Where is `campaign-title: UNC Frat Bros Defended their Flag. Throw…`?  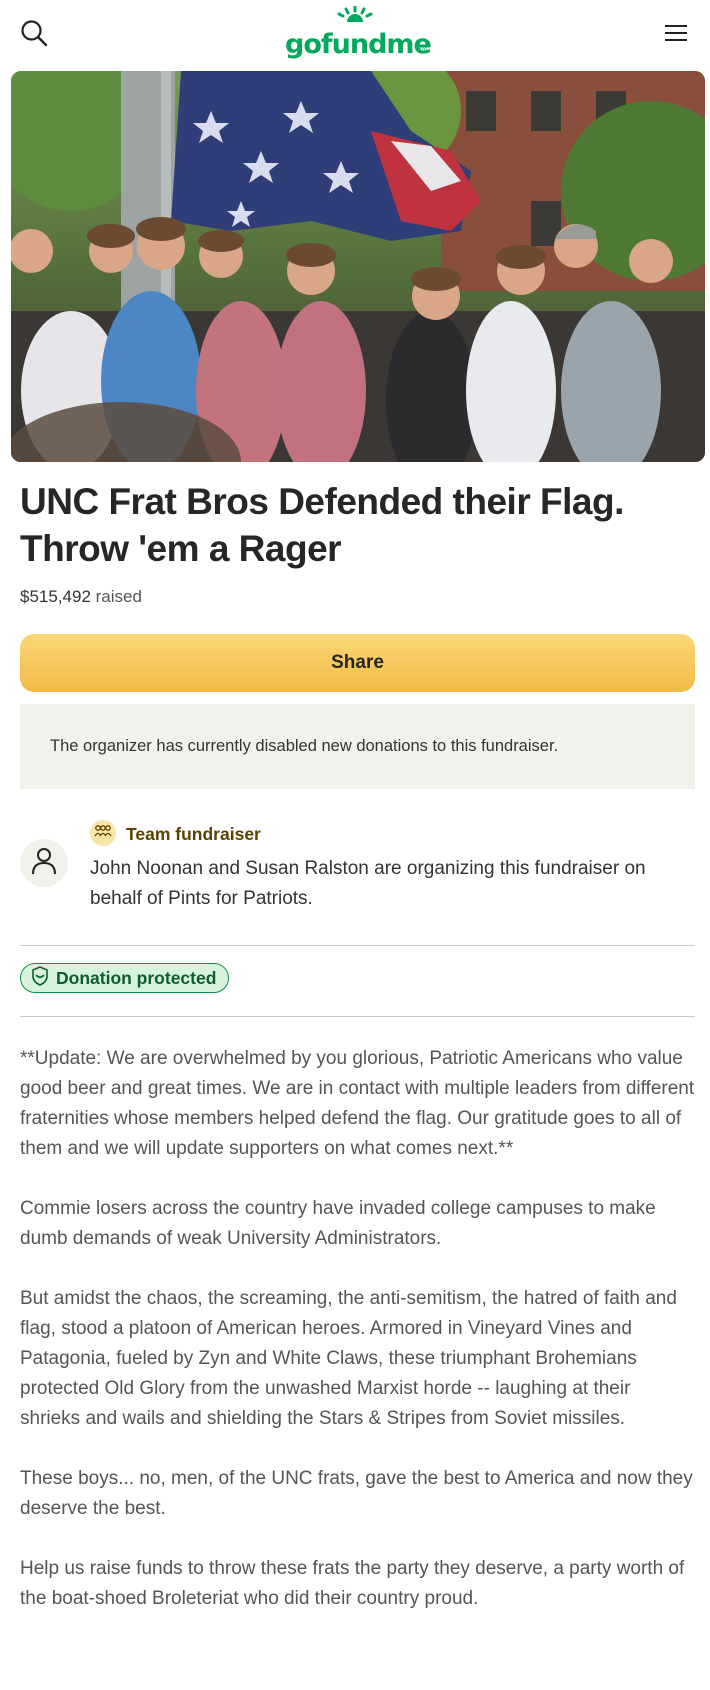
campaign-title: UNC Frat Bros Defended their Flag. Throw… is located at coordinates (322, 525).